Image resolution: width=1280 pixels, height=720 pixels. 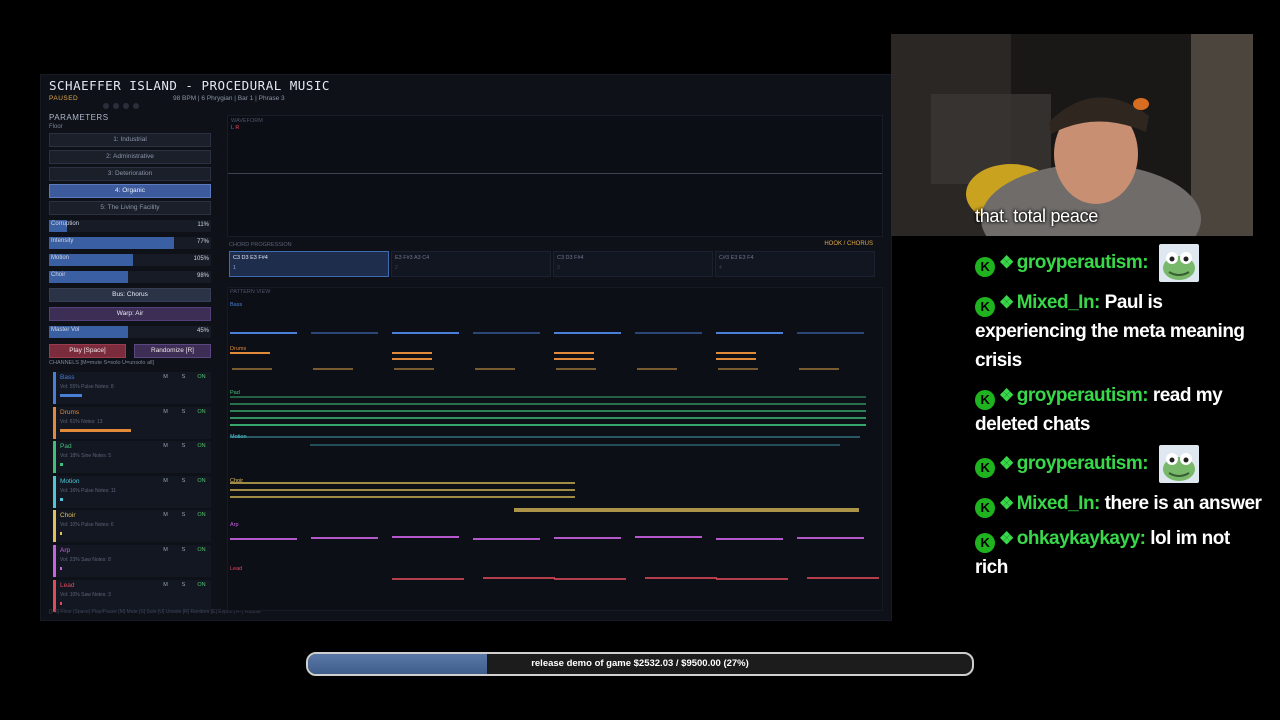 I want to click on channel-info: Vol: 10% Saw Notes: 3, so click(x=85, y=594).